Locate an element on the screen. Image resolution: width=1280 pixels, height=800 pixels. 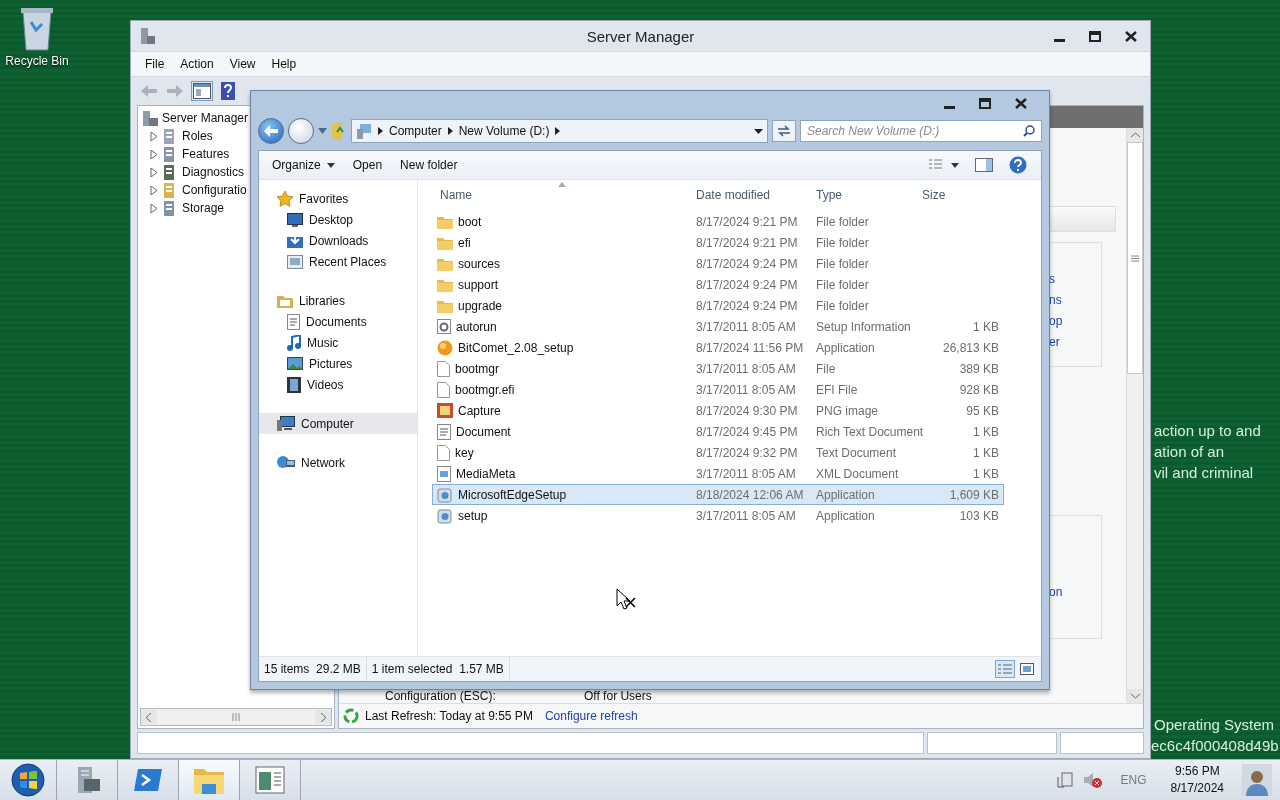
horizontal-scrollbar is located at coordinates (236, 717).